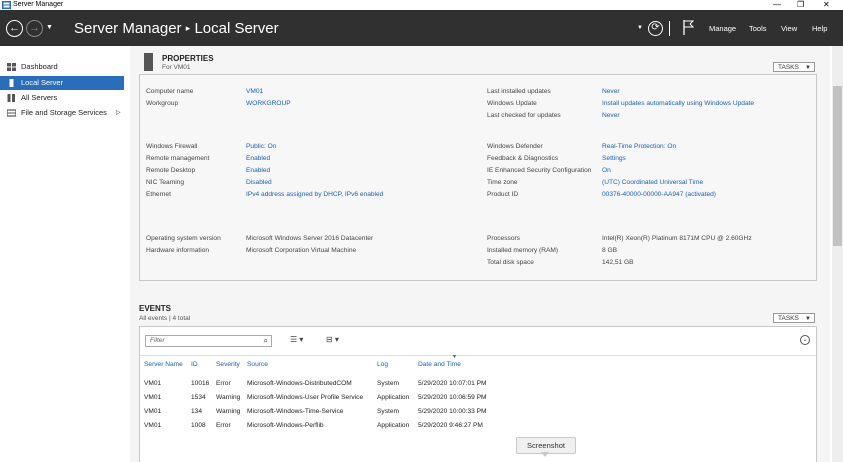 Image resolution: width=843 pixels, height=462 pixels. I want to click on property-value: Microsoft Windows Server 2016 Datacenter, so click(310, 238).